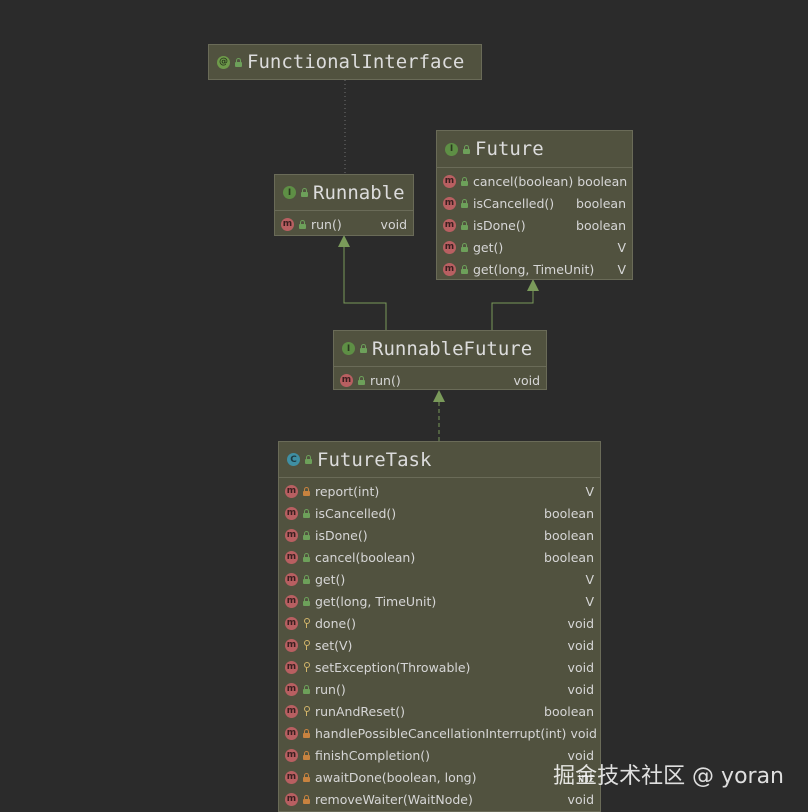 This screenshot has width=808, height=812. I want to click on node-title: Future, so click(509, 149).